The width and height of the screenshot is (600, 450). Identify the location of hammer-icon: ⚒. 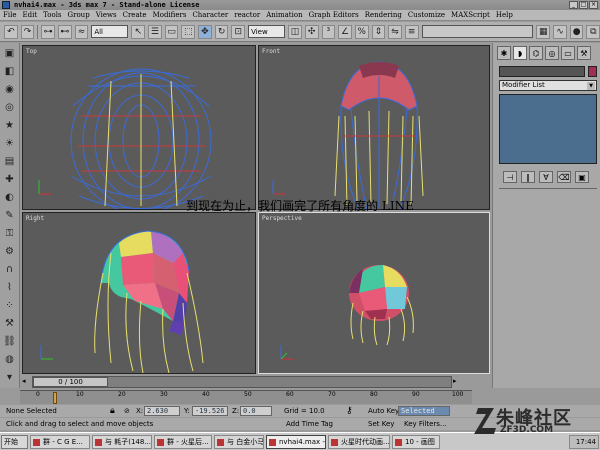
(9, 323).